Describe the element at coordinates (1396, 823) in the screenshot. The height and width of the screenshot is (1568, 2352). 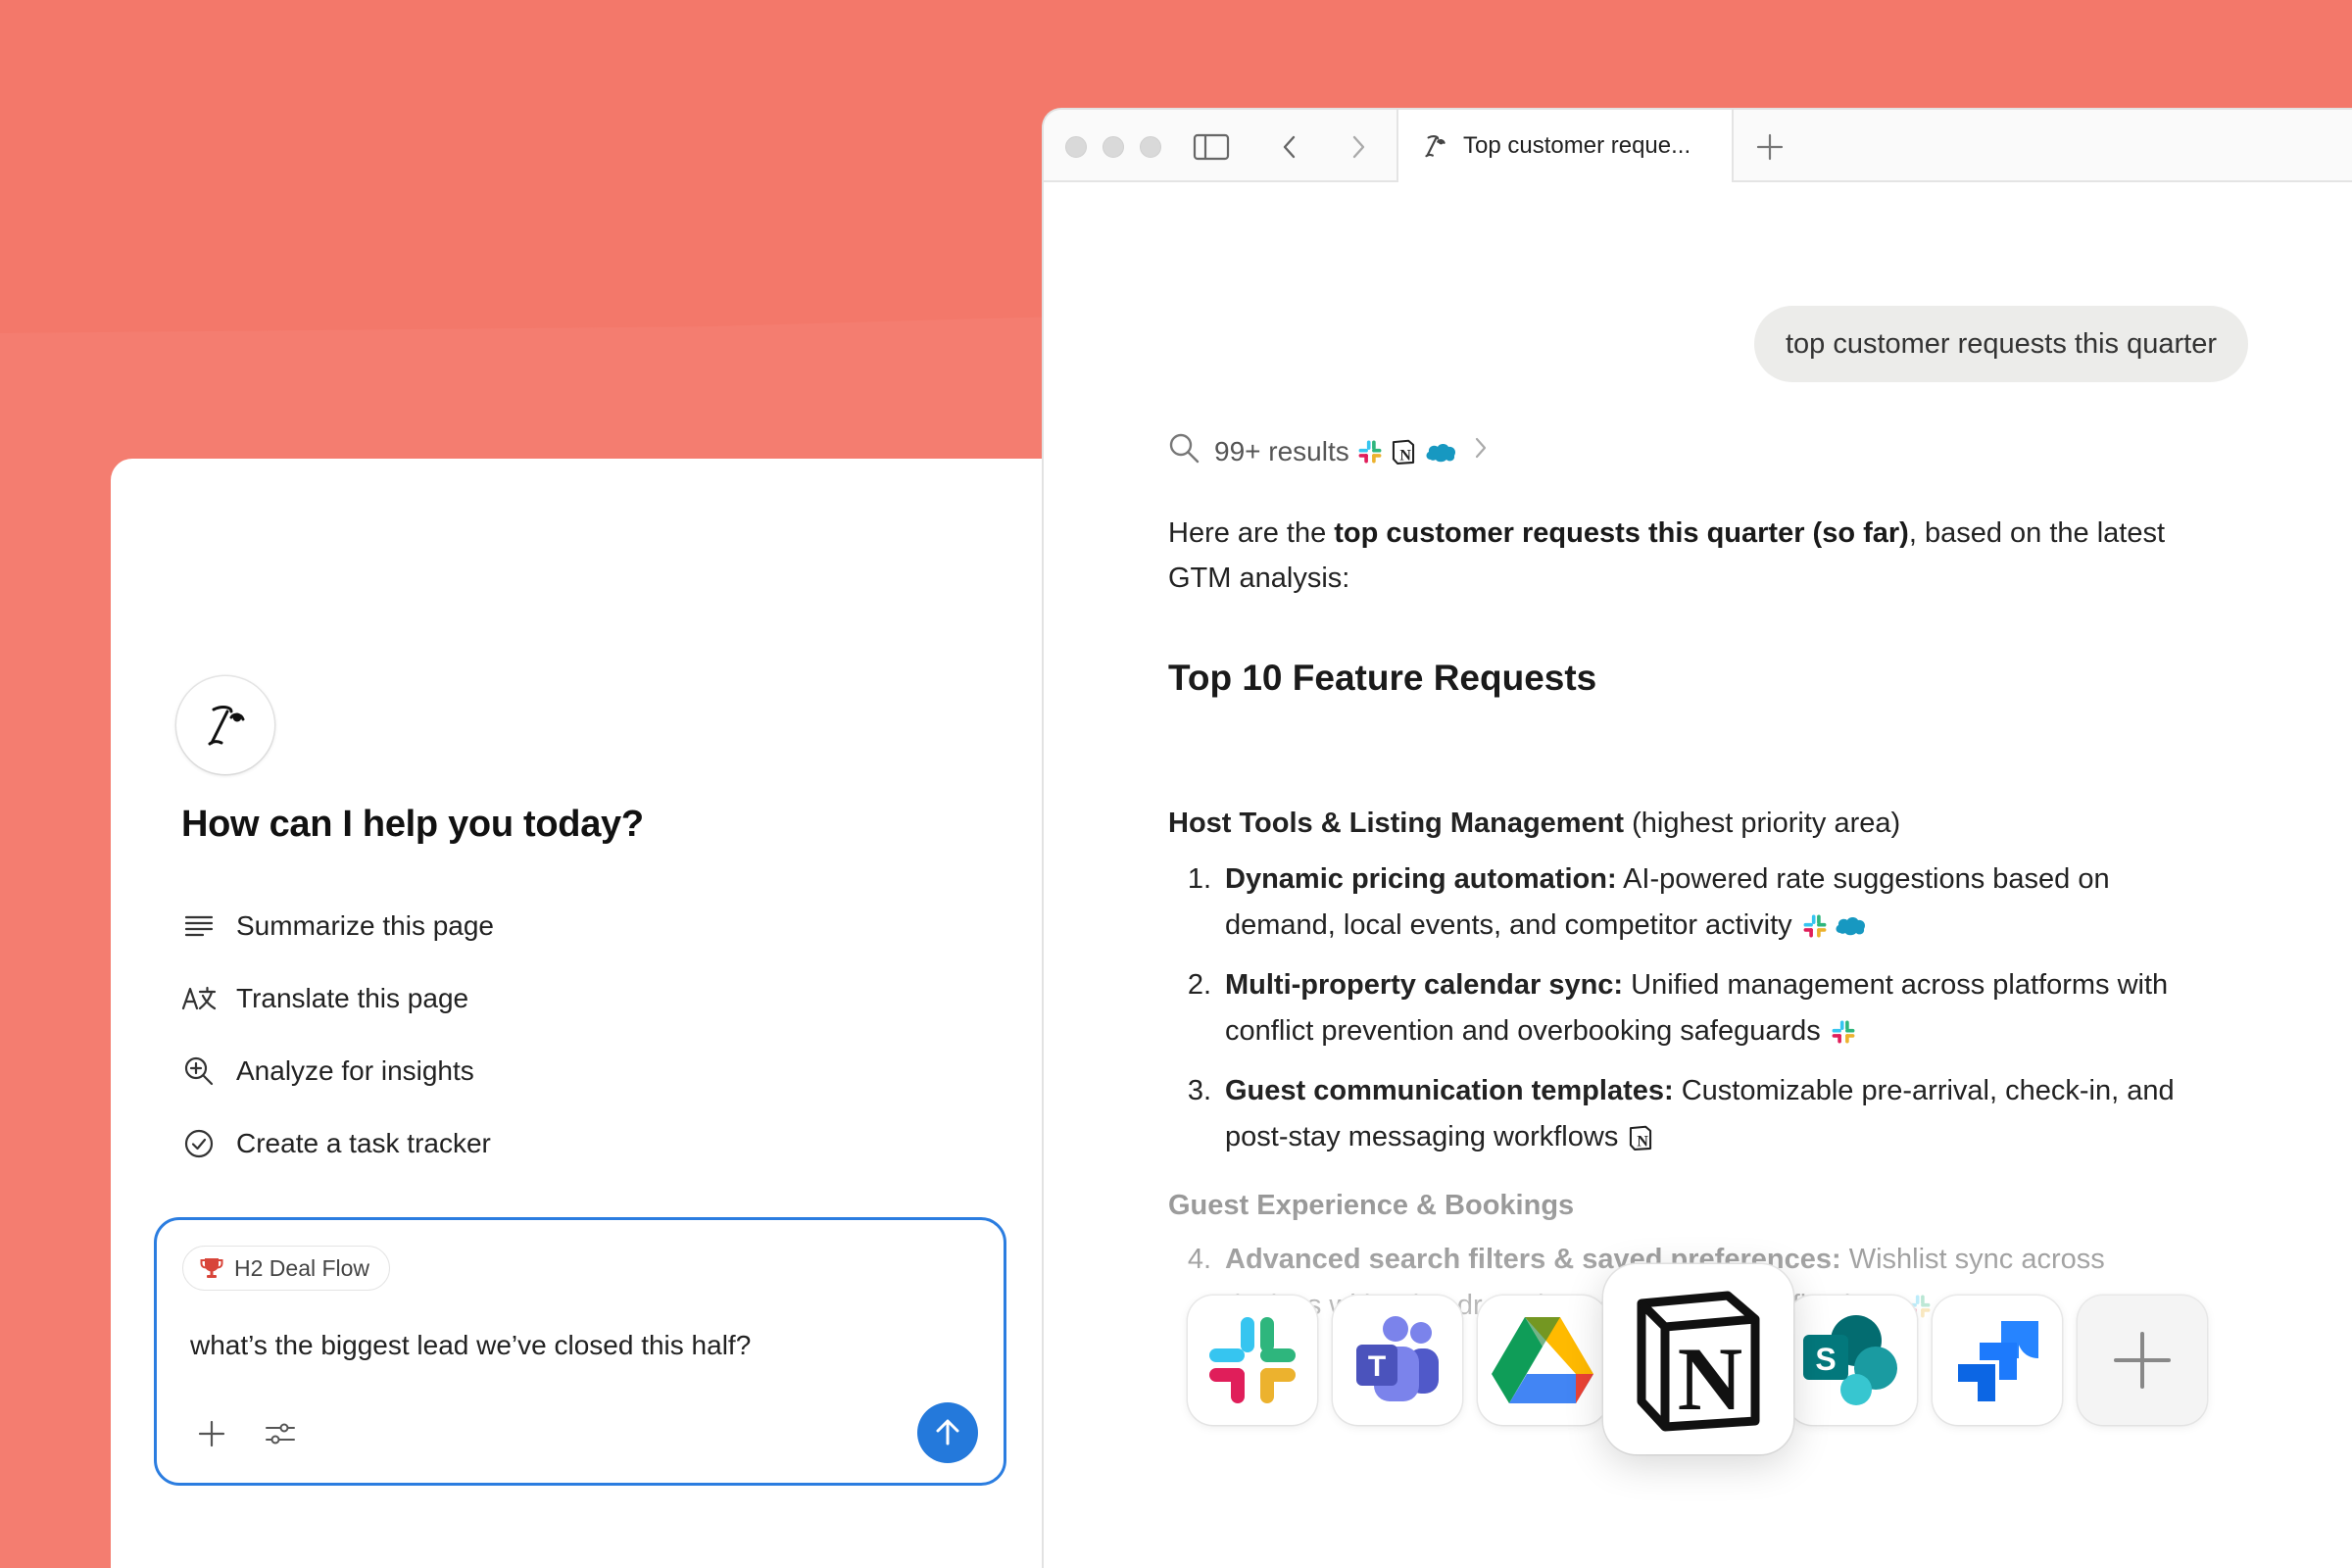
I see `section-title: Host Tools & Listing Management` at that location.